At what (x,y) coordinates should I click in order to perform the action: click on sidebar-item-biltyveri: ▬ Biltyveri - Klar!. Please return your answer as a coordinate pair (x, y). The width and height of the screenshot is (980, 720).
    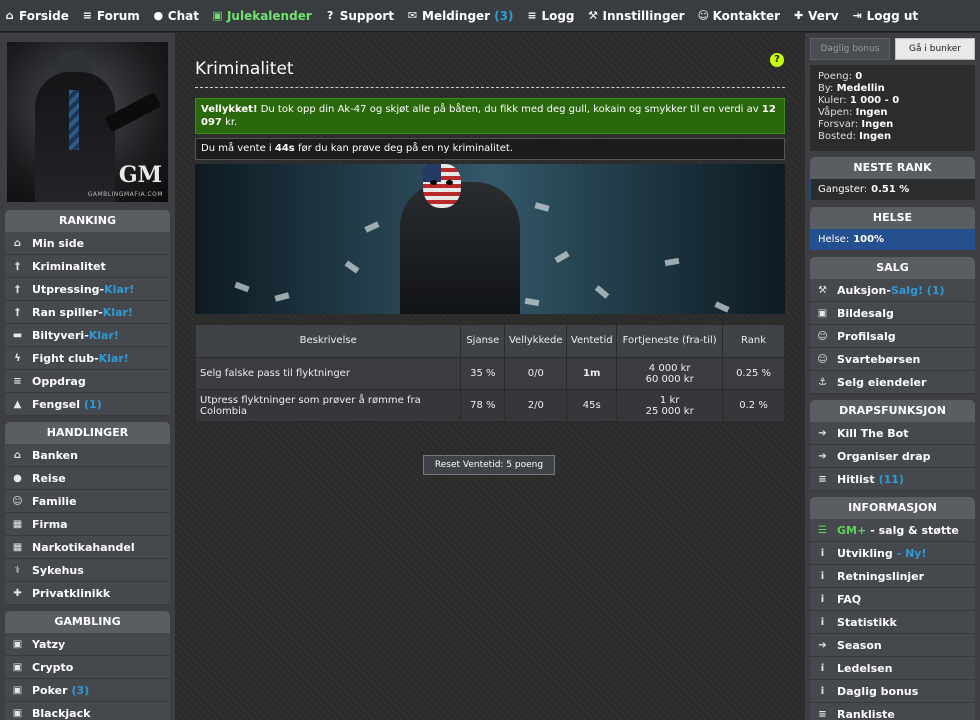
    Looking at the image, I should click on (87, 335).